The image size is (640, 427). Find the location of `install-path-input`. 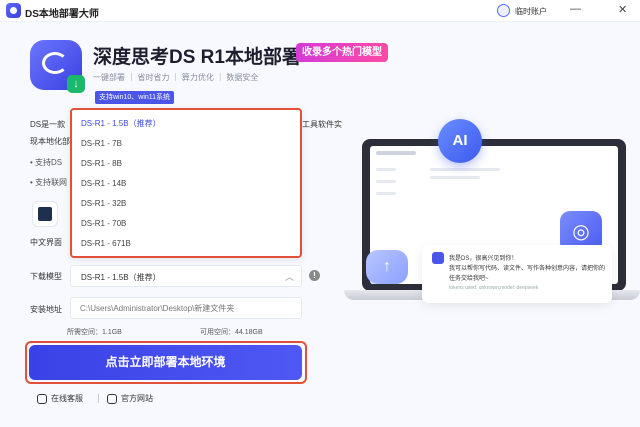

install-path-input is located at coordinates (186, 308).